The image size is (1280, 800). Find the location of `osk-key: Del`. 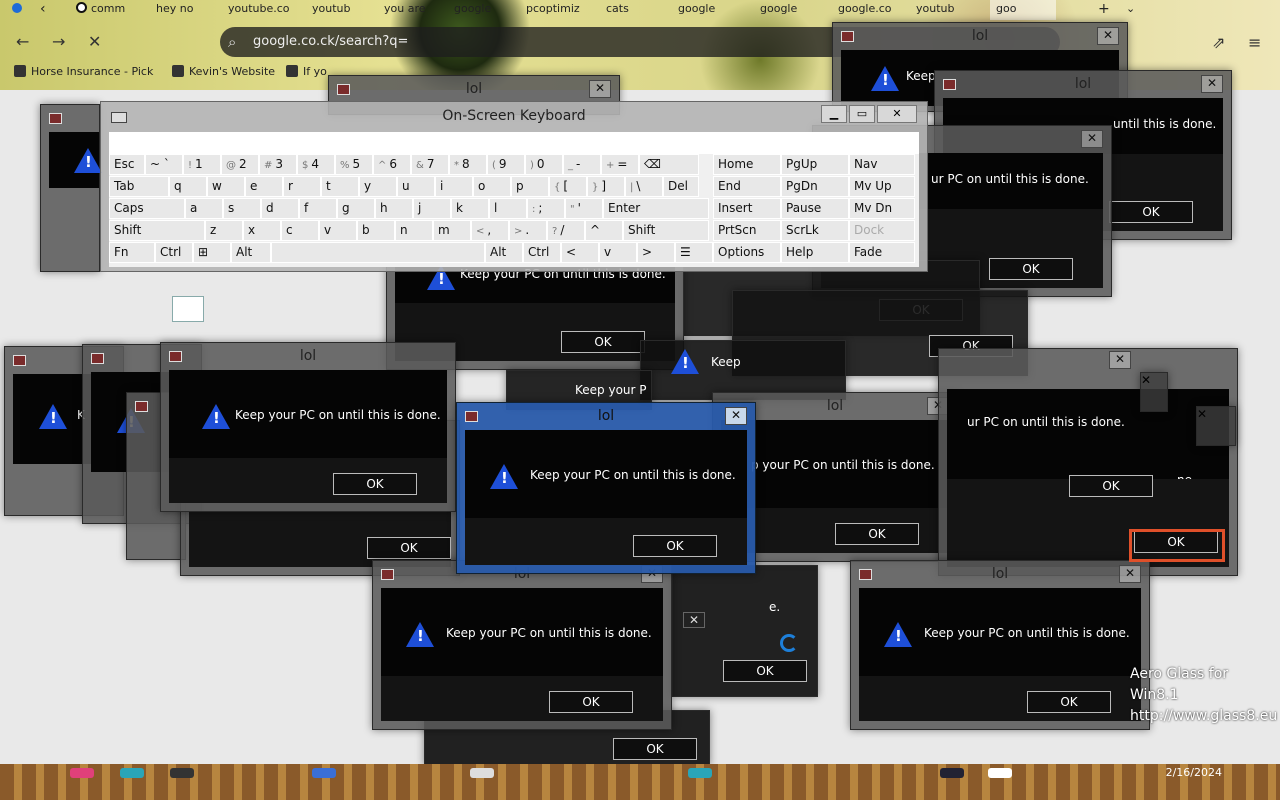

osk-key: Del is located at coordinates (681, 186).